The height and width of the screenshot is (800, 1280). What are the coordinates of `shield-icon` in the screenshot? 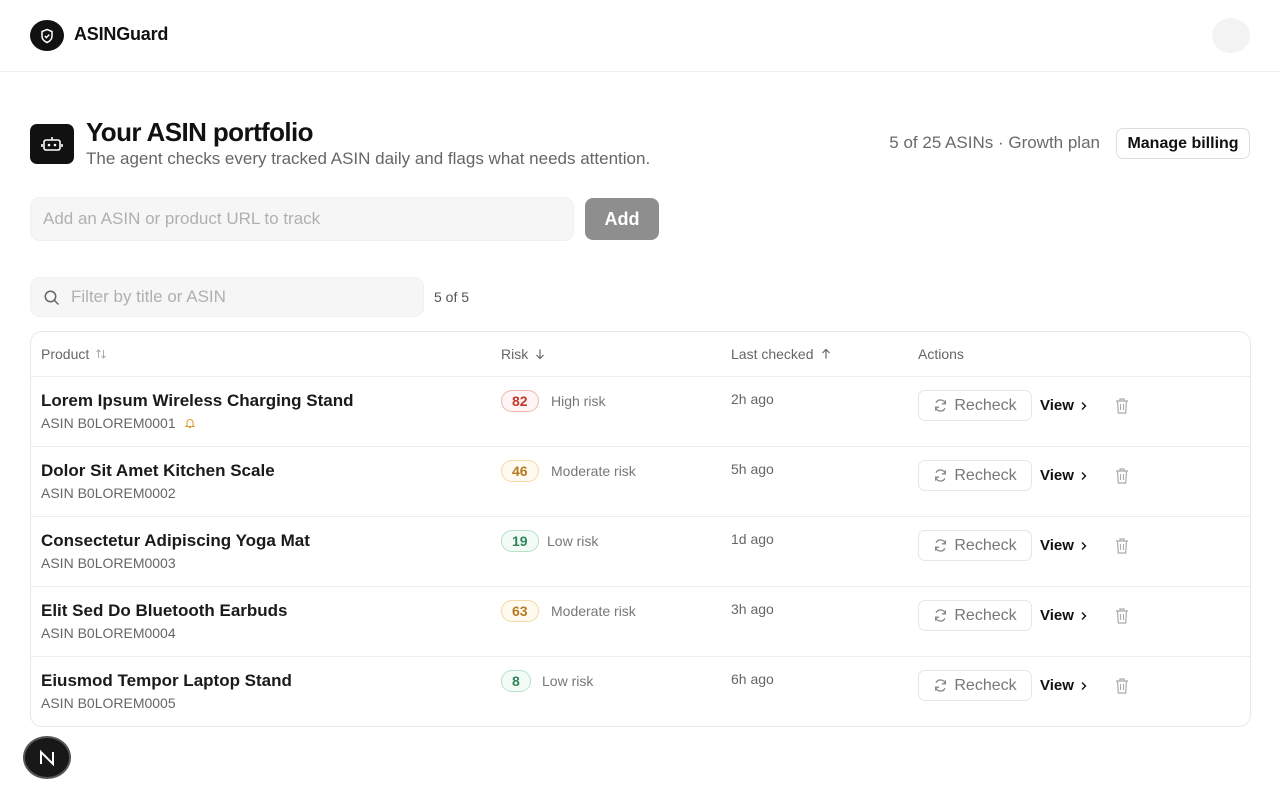 It's located at (47, 35).